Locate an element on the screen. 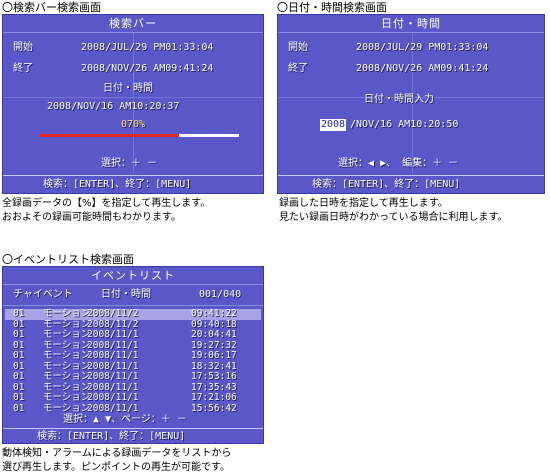 This screenshot has height=476, width=550. footer-select-hint: 選択：◀ ▶、 編集：＋ － is located at coordinates (398, 163).